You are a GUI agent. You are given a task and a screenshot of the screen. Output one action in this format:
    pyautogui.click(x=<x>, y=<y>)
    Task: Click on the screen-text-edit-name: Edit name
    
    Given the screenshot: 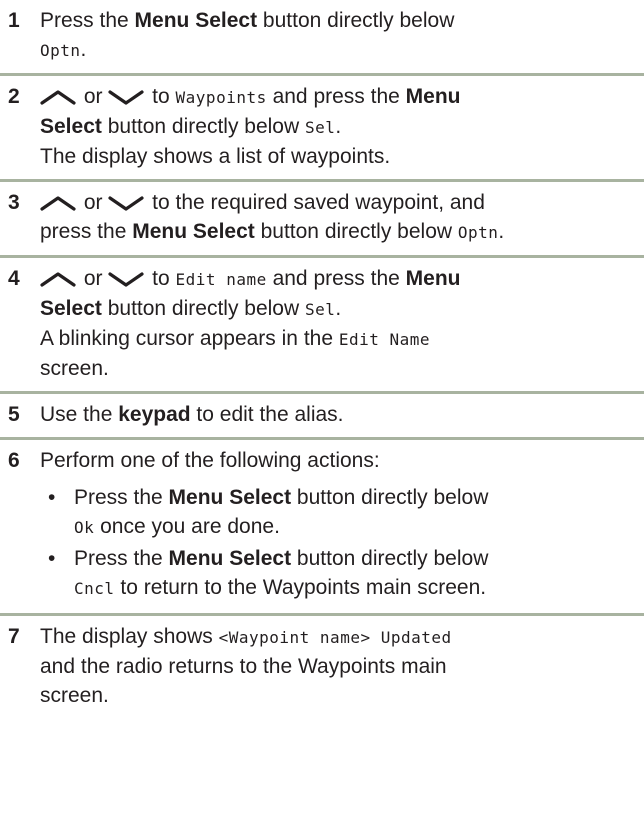 What is the action you would take?
    pyautogui.click(x=221, y=279)
    